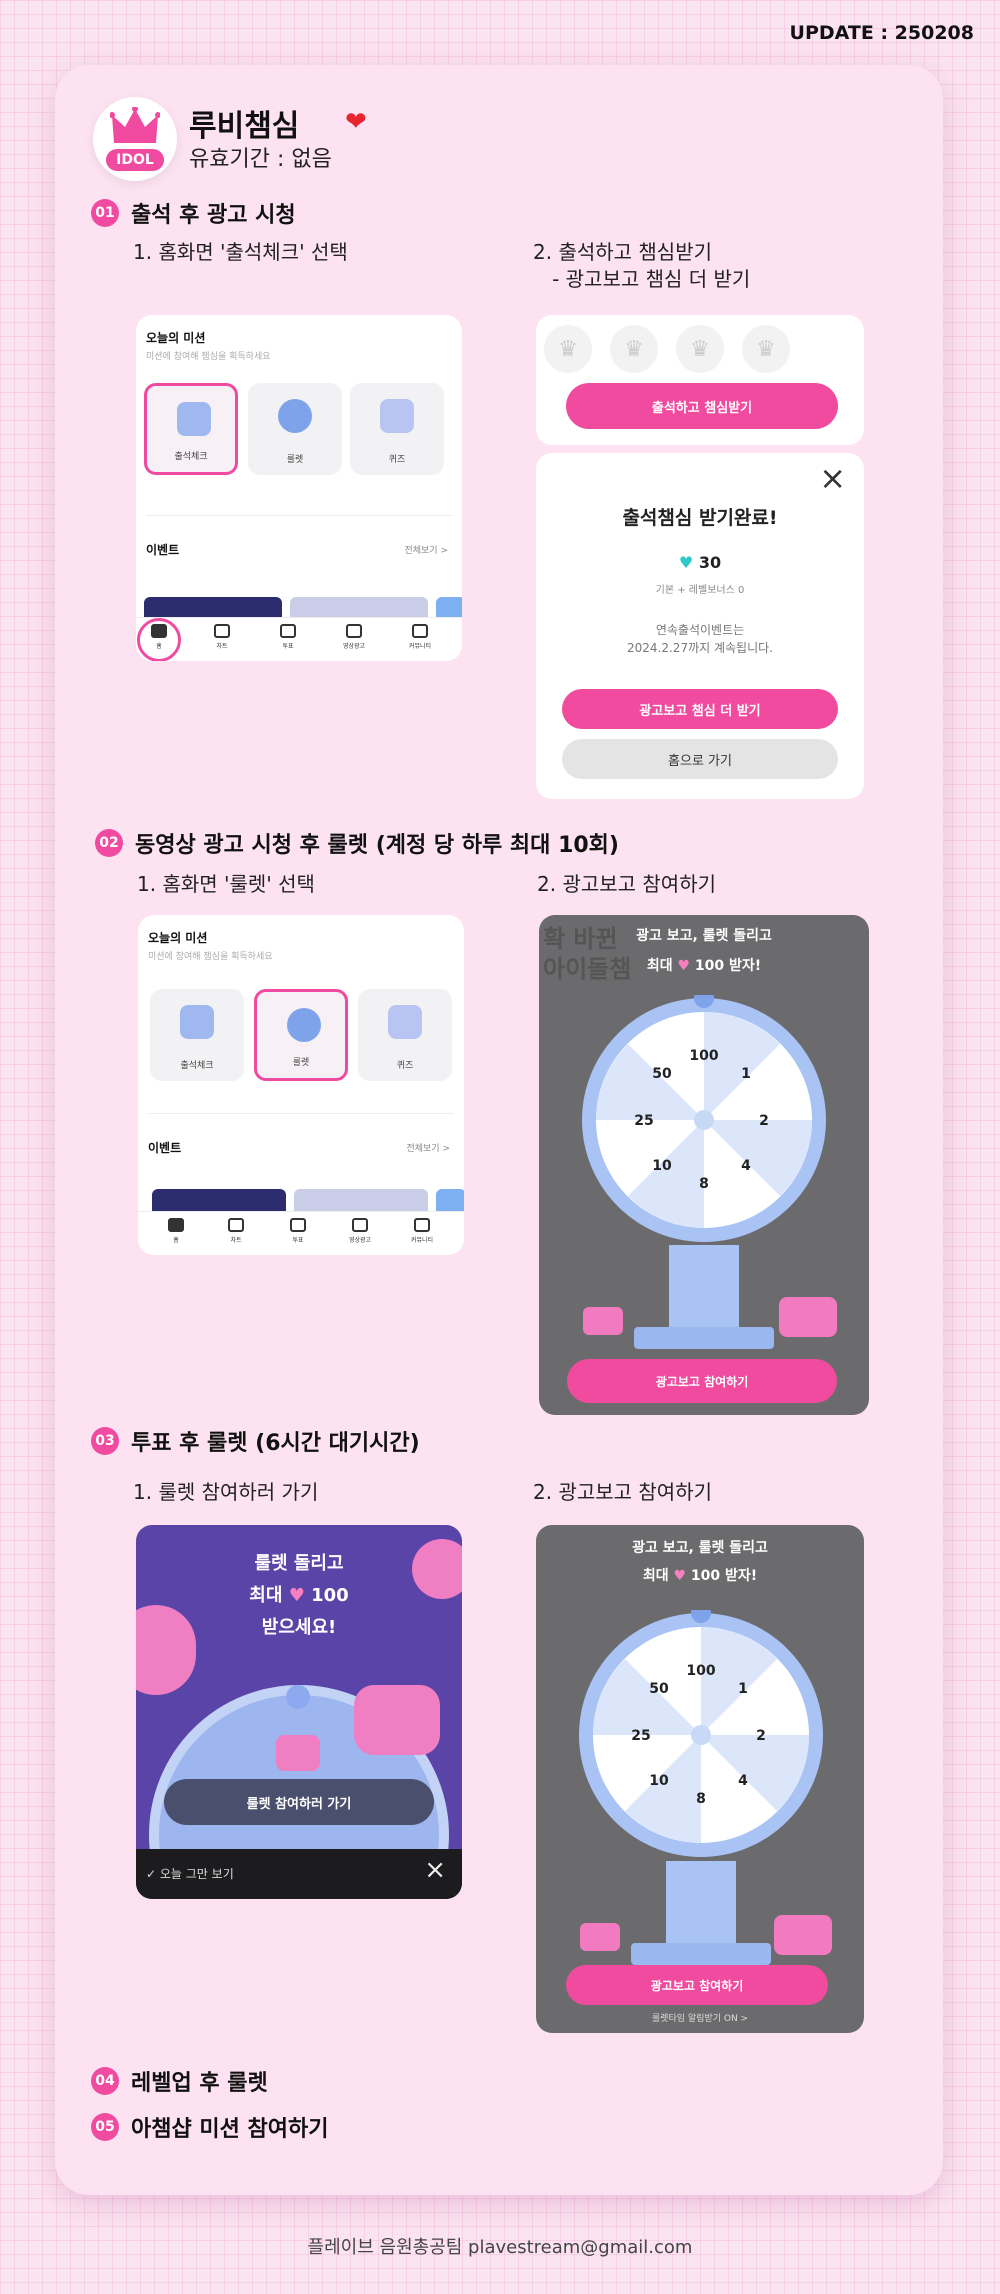  Describe the element at coordinates (304, 1025) in the screenshot. I see `roulette-icon` at that location.